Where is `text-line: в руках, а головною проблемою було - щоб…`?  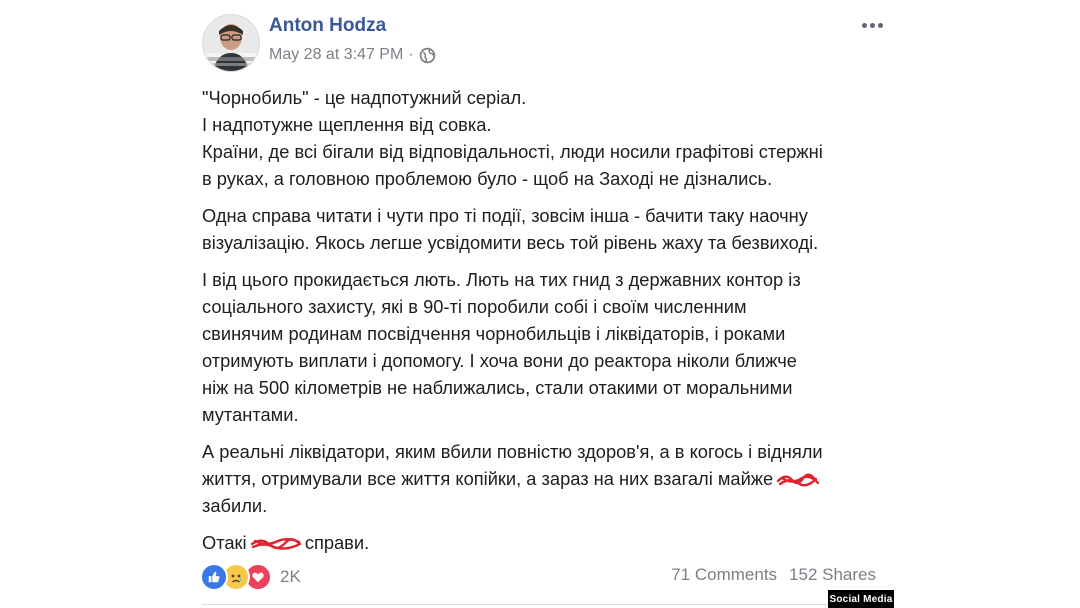 text-line: в руках, а головною проблемою було - щоб… is located at coordinates (487, 178).